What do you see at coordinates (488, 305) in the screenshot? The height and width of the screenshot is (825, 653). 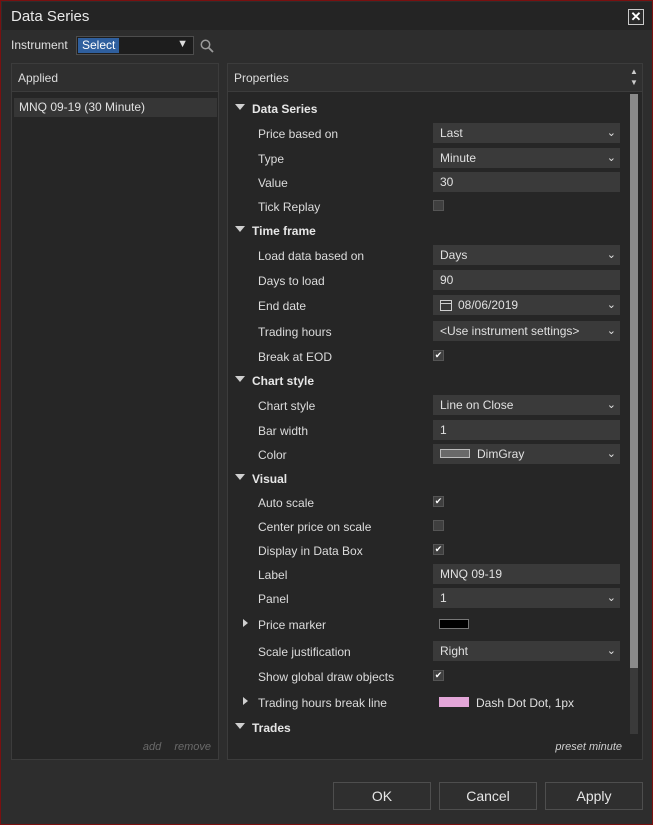 I see `field-value: 08/06/2019` at bounding box center [488, 305].